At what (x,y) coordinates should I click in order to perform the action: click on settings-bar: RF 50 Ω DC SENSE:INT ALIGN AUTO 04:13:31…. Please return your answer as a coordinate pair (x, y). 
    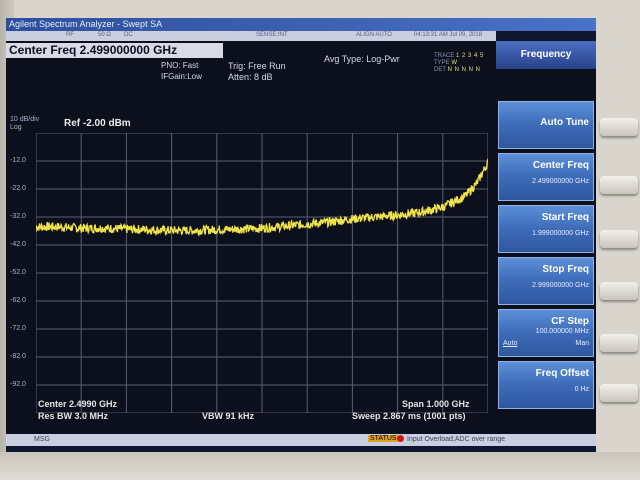
    Looking at the image, I should click on (251, 36).